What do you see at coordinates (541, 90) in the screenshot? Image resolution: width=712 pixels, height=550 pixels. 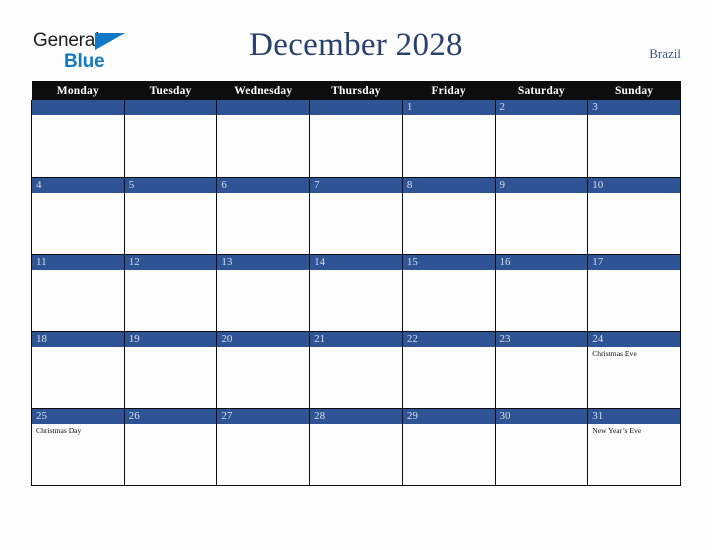 I see `weekday-header-saturday: Saturday` at bounding box center [541, 90].